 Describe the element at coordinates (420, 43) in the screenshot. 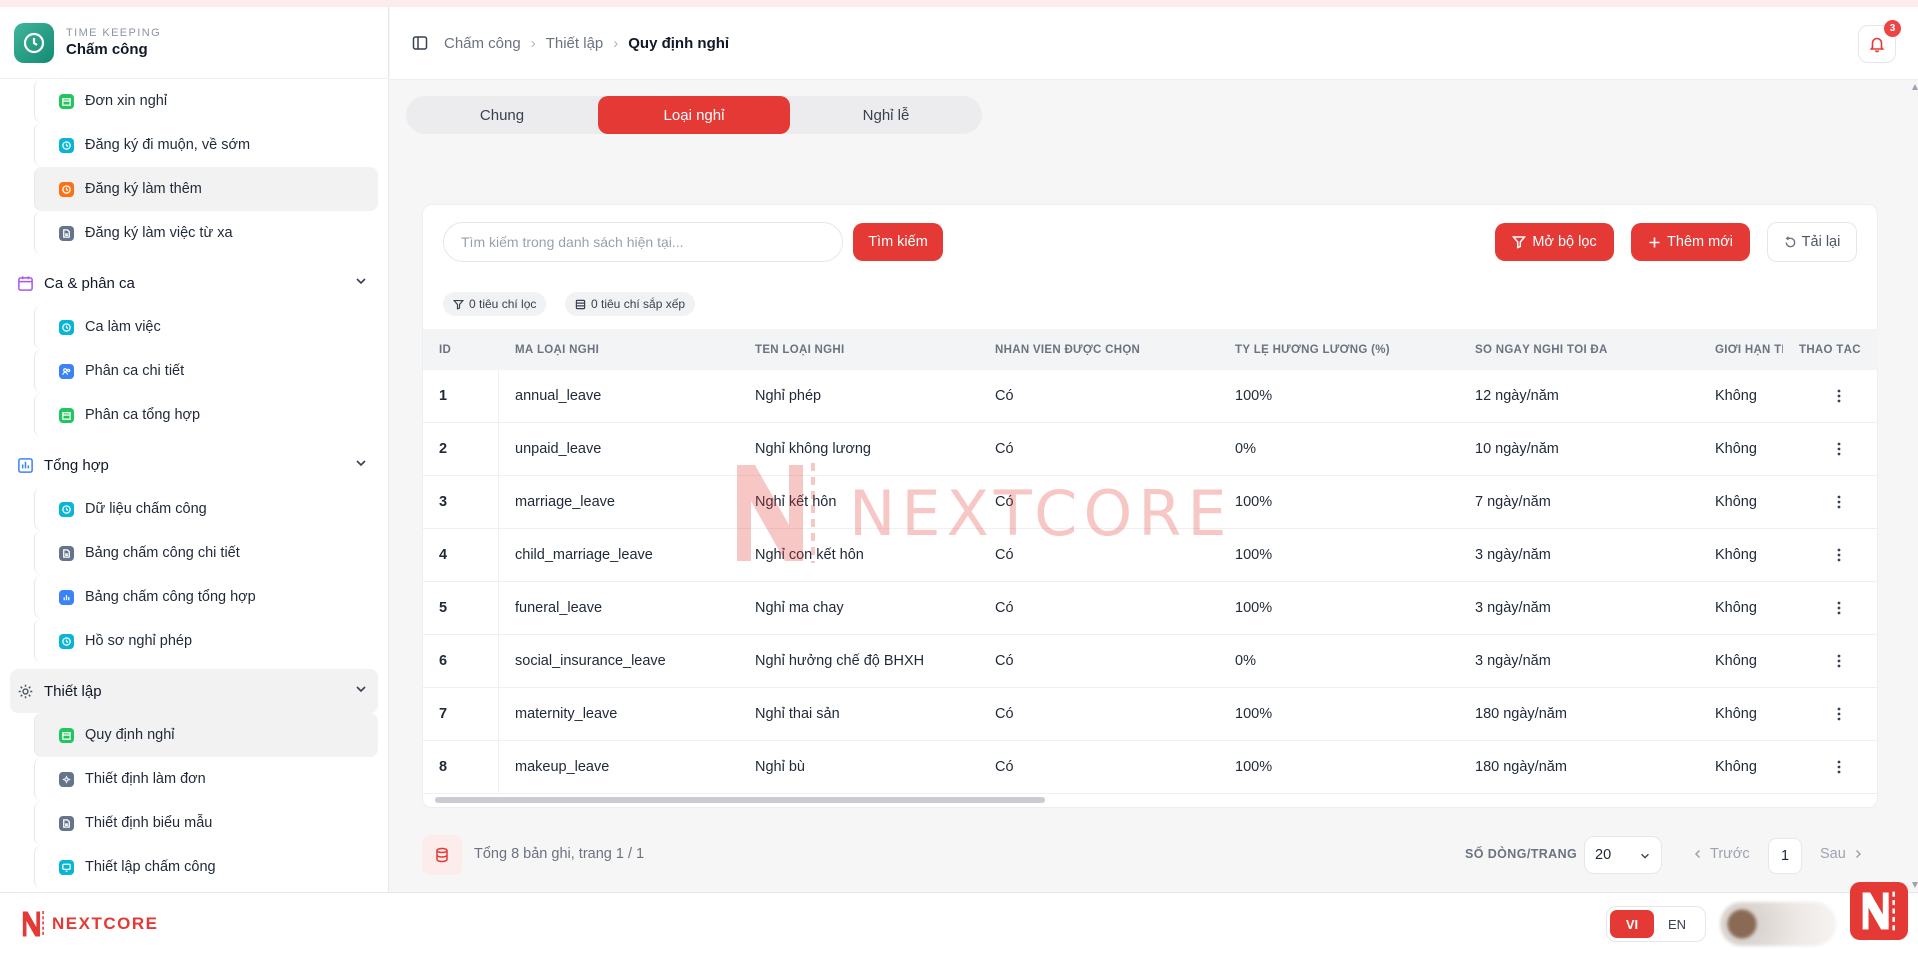

I see `sidebar-toggle-icon` at that location.